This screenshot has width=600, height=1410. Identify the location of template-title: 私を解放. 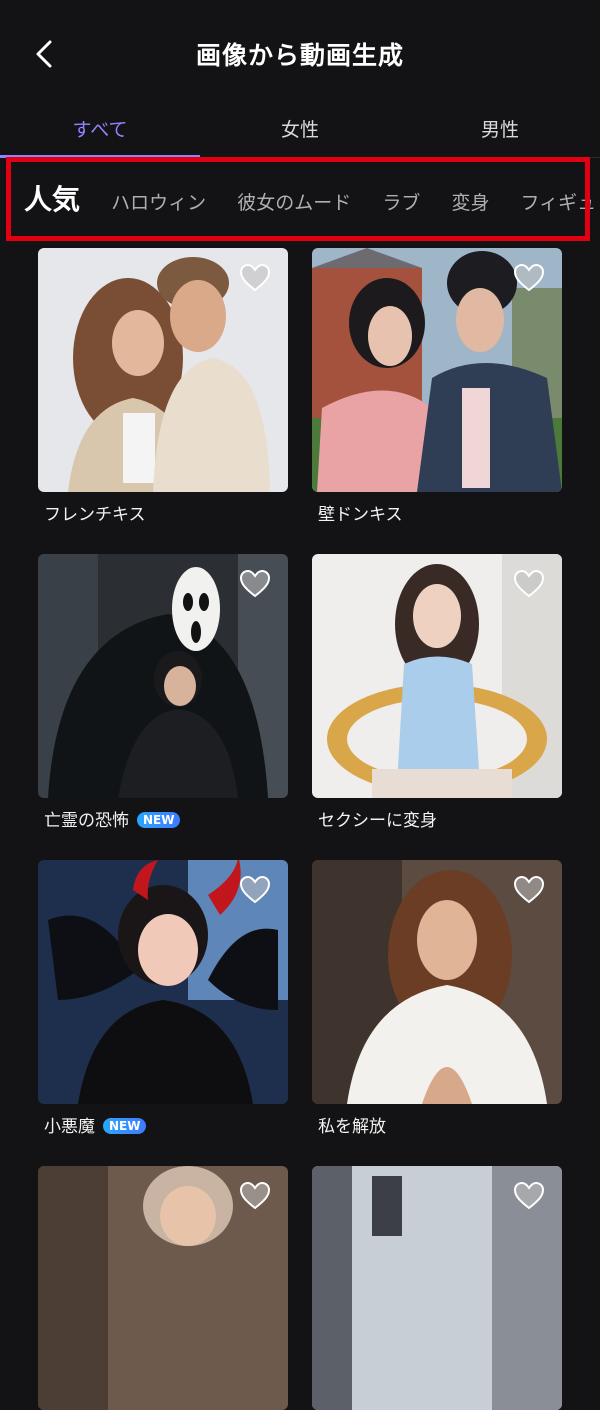
(352, 1127).